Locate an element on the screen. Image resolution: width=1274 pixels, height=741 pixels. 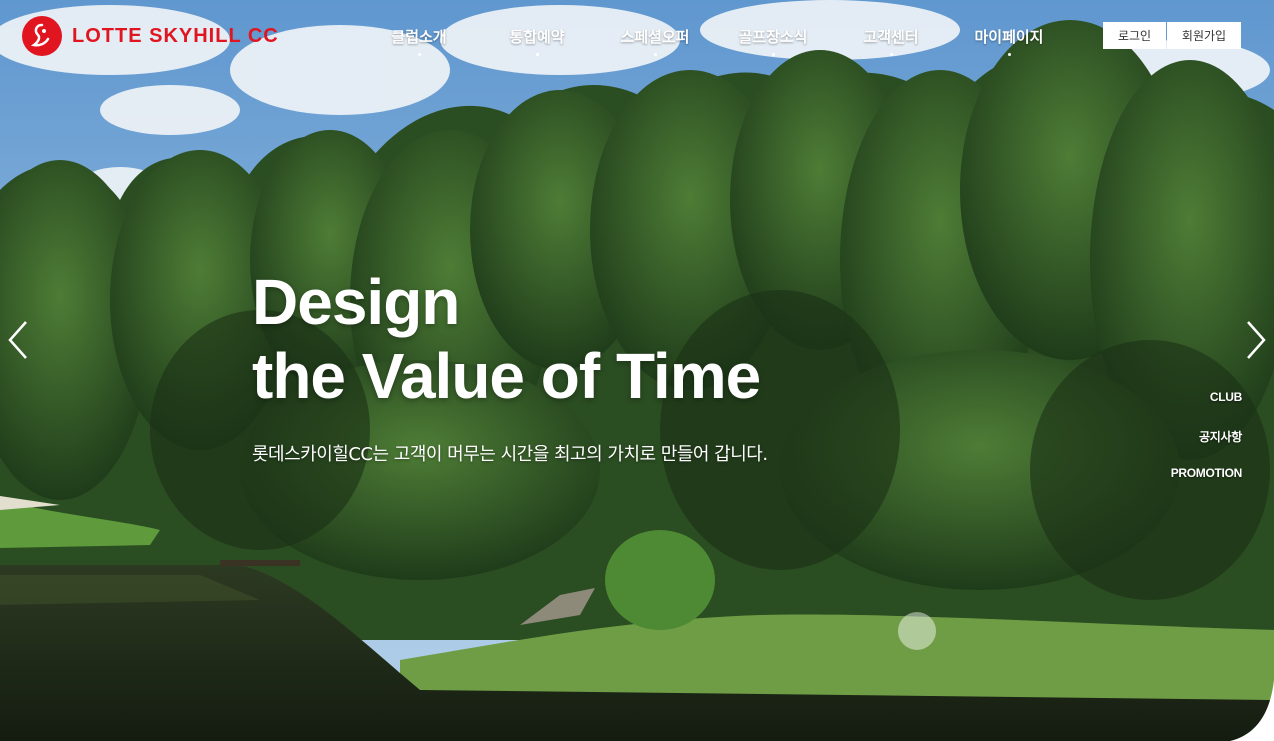
side-quick-nav: CLUB 공지사항 PROMOTION is located at coordinates (1207, 447).